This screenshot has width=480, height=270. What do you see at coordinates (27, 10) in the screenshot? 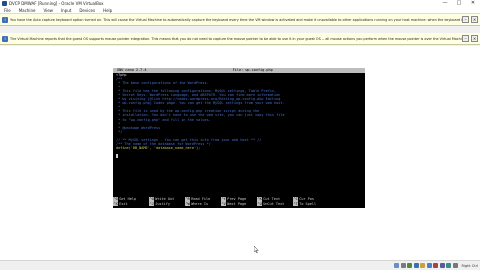
I see `menu-machine: Machine` at bounding box center [27, 10].